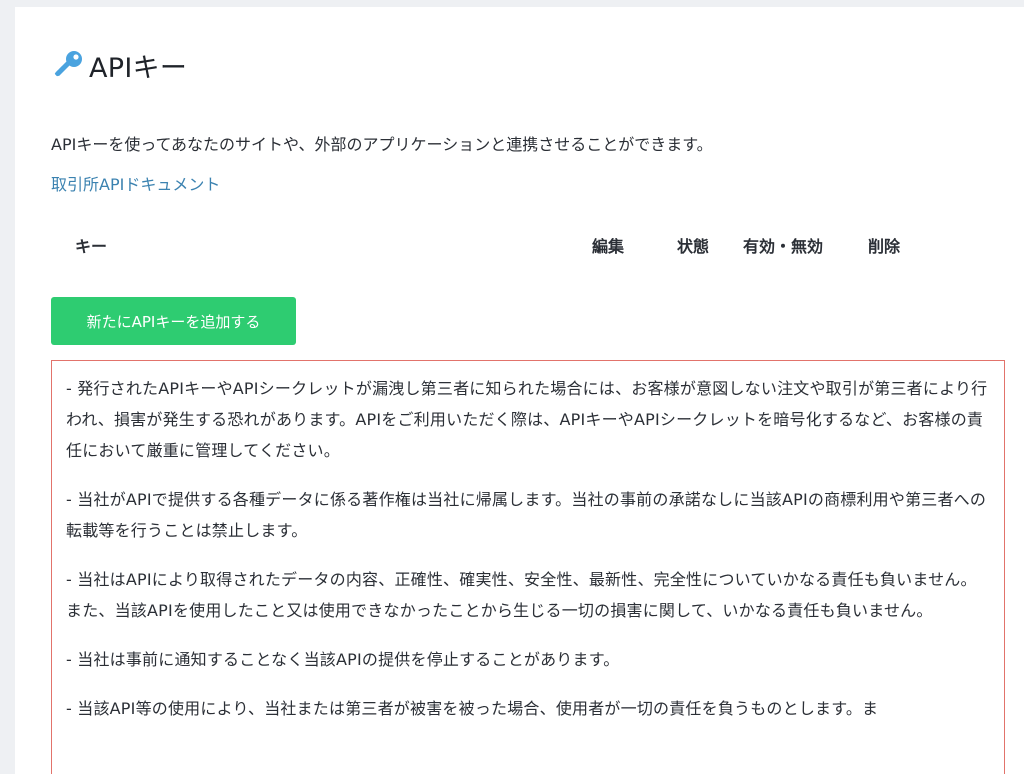  Describe the element at coordinates (91, 246) in the screenshot. I see `column-header-key: キー` at that location.